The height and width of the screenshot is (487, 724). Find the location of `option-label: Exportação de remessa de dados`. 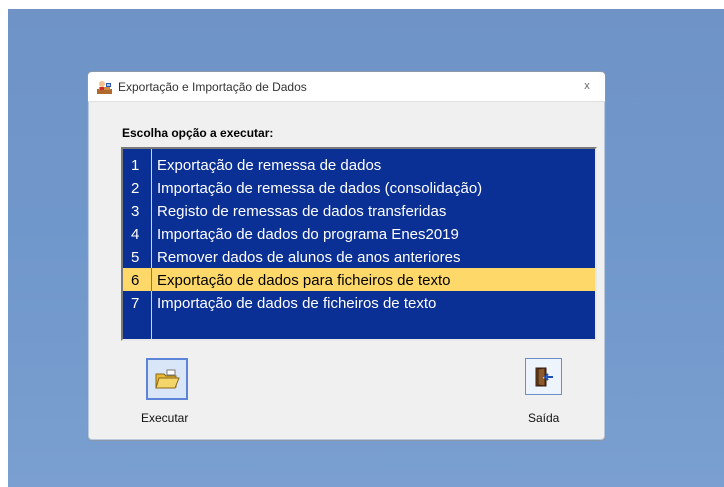

option-label: Exportação de remessa de dados is located at coordinates (269, 165).